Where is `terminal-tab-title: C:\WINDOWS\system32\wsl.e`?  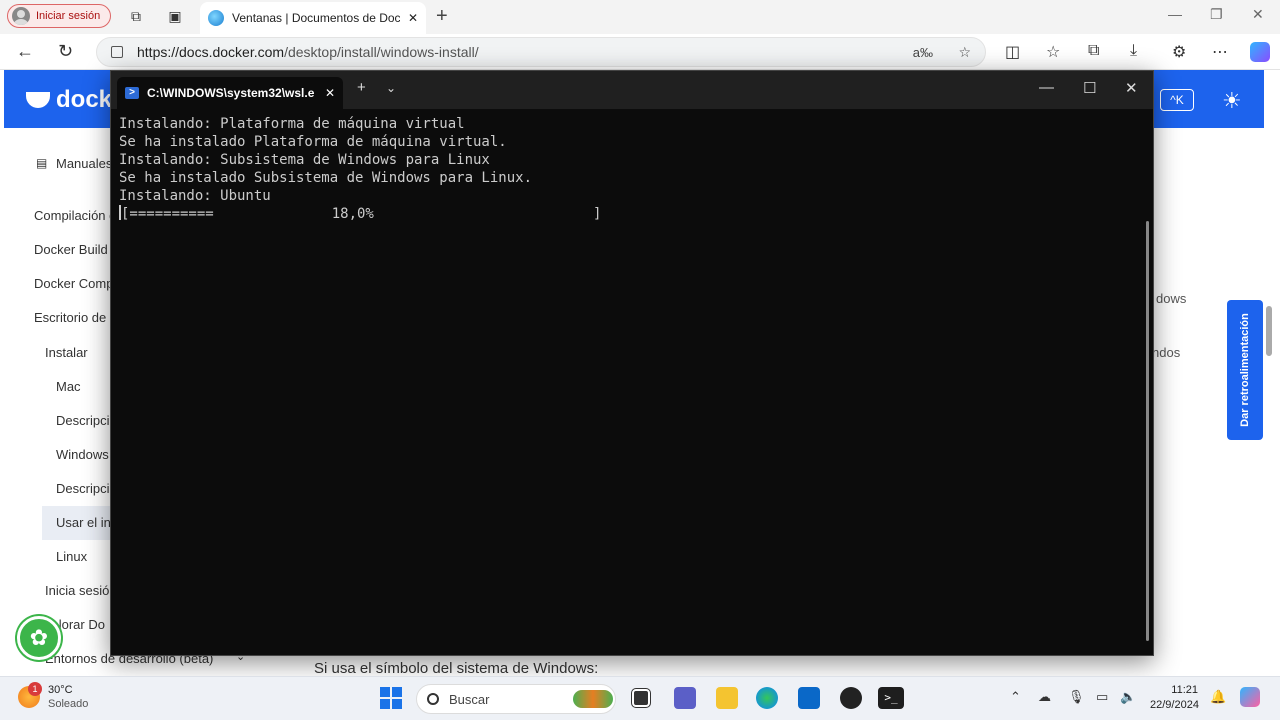 terminal-tab-title: C:\WINDOWS\system32\wsl.e is located at coordinates (231, 93).